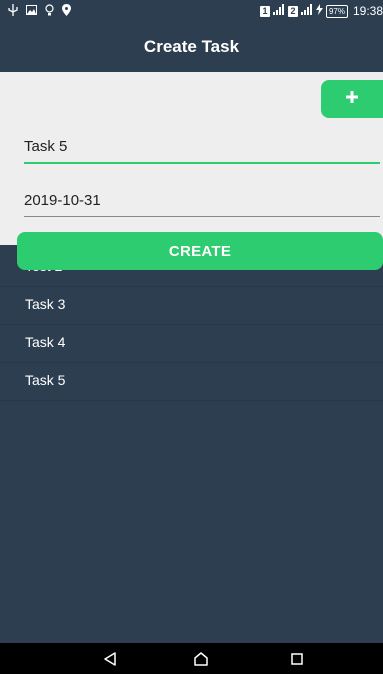 Image resolution: width=383 pixels, height=674 pixels. I want to click on location-pin-icon, so click(66, 11).